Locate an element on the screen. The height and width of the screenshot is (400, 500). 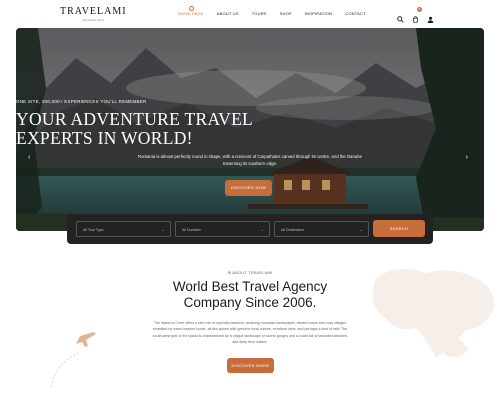
nav-inspiration: INSPIRATION is located at coordinates (318, 13).